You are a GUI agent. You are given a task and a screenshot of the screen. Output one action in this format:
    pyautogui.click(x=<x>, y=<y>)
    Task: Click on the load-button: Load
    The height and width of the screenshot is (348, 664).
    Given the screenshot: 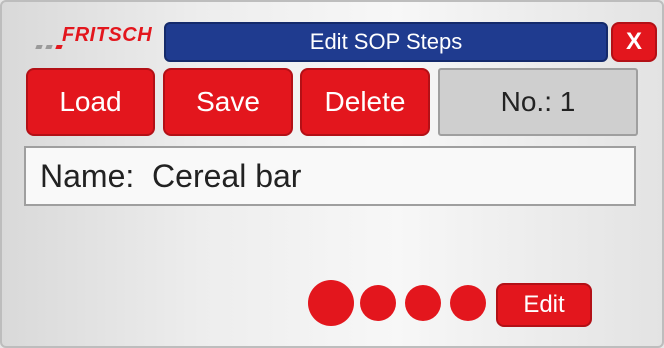 What is the action you would take?
    pyautogui.click(x=90, y=102)
    